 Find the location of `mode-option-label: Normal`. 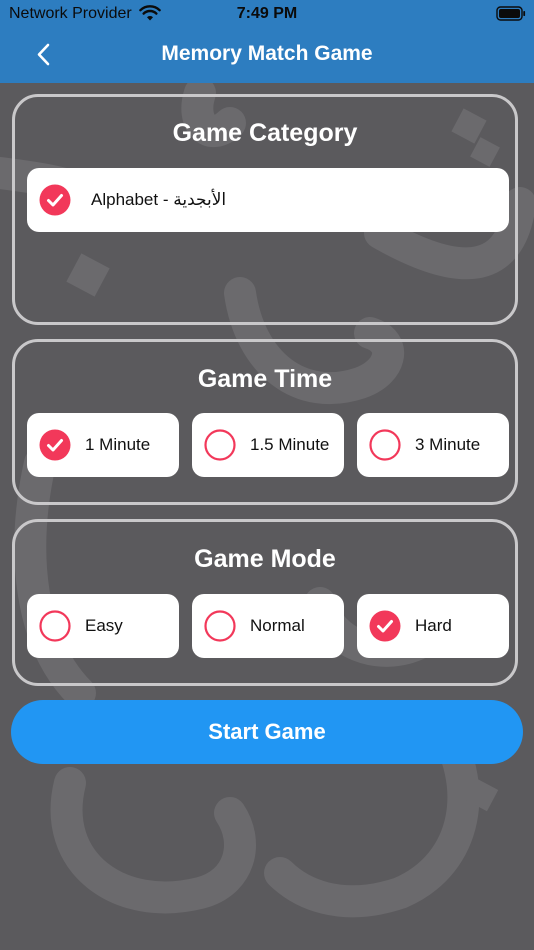

mode-option-label: Normal is located at coordinates (277, 625).